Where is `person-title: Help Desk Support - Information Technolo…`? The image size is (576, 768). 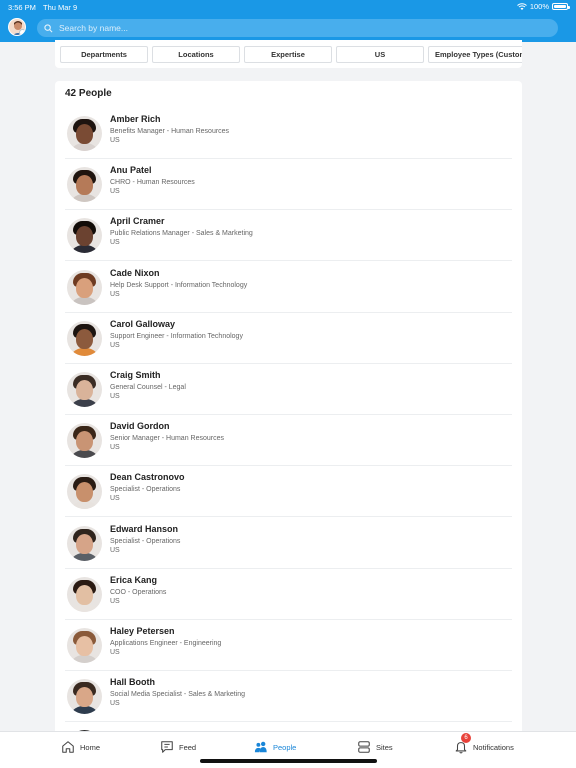
person-title: Help Desk Support - Information Technolo… is located at coordinates (179, 285).